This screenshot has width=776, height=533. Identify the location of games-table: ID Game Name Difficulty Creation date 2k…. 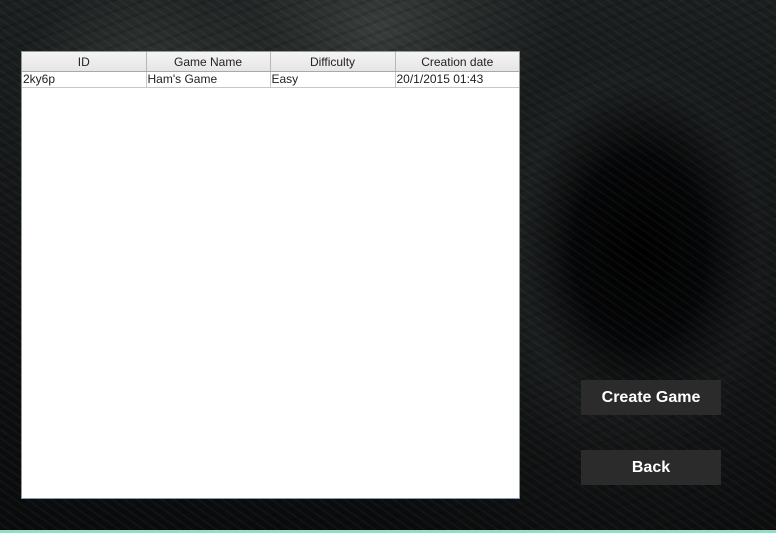
(270, 70).